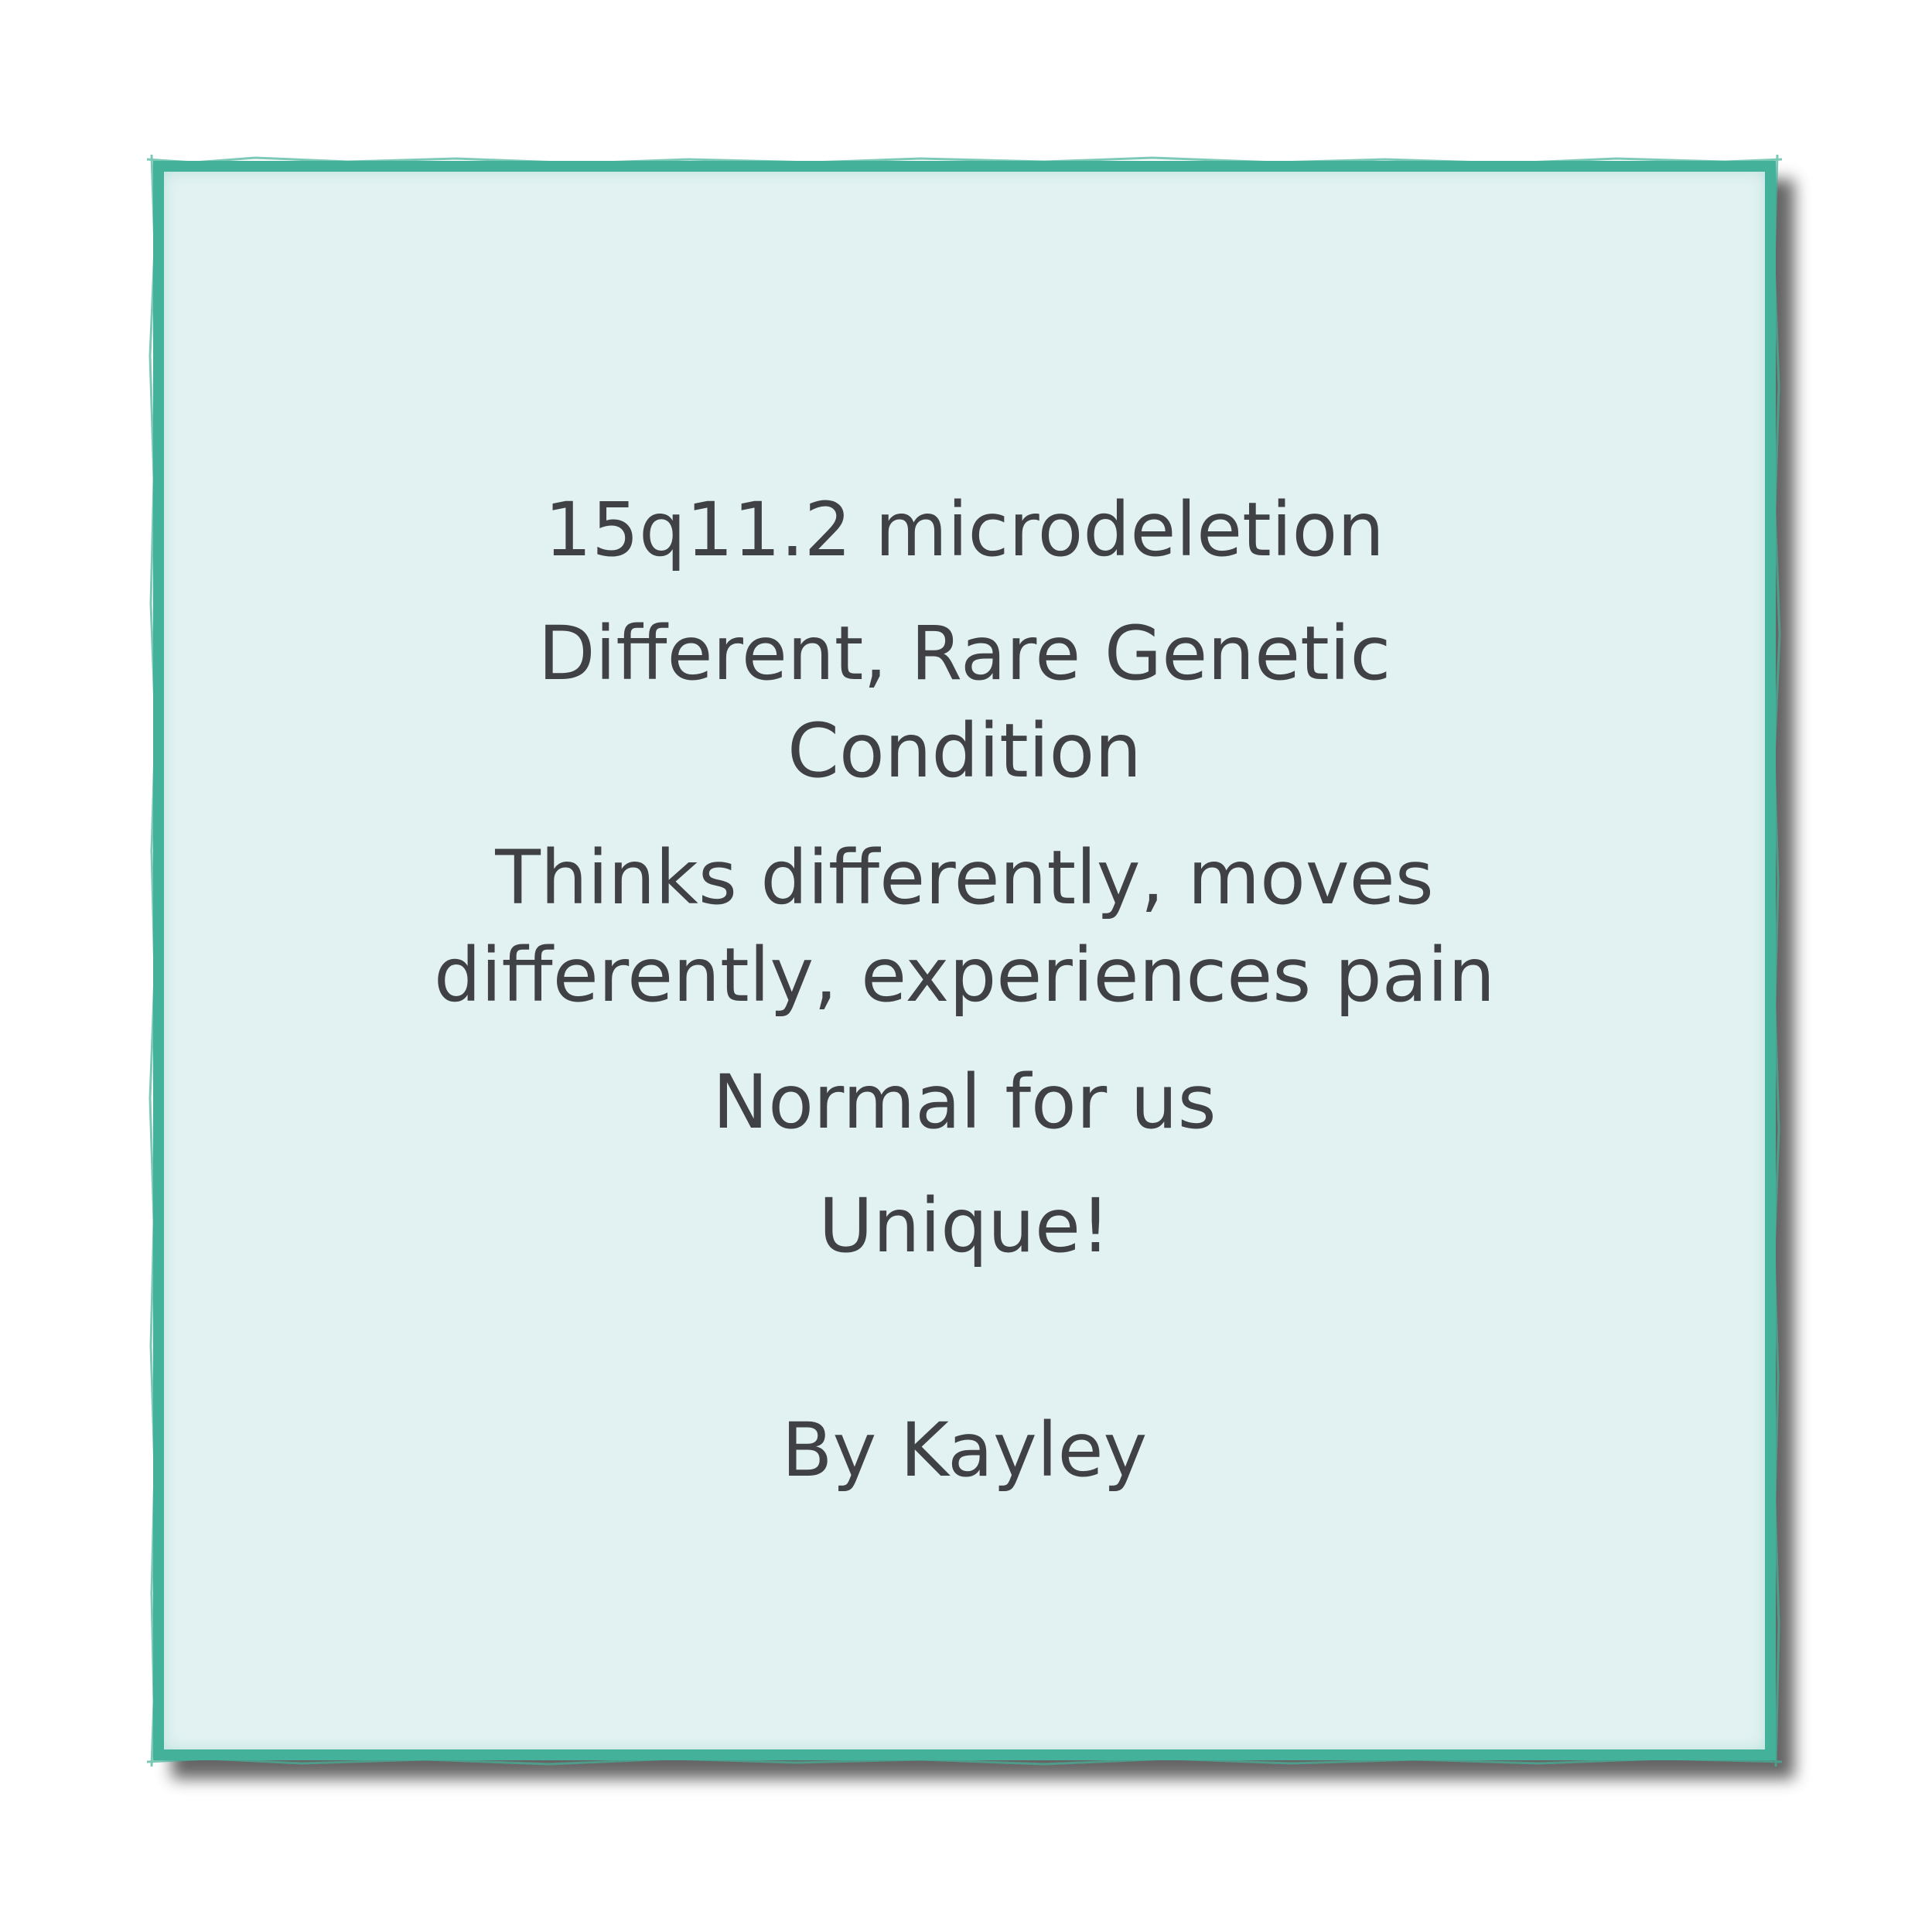  I want to click on line-condition: Condition, so click(964, 751).